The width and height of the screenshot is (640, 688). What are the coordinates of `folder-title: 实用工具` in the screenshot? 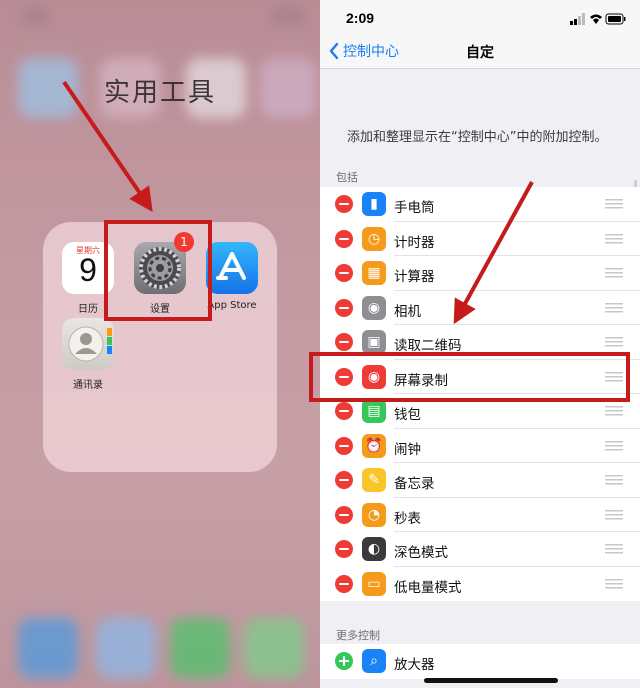 It's located at (160, 93).